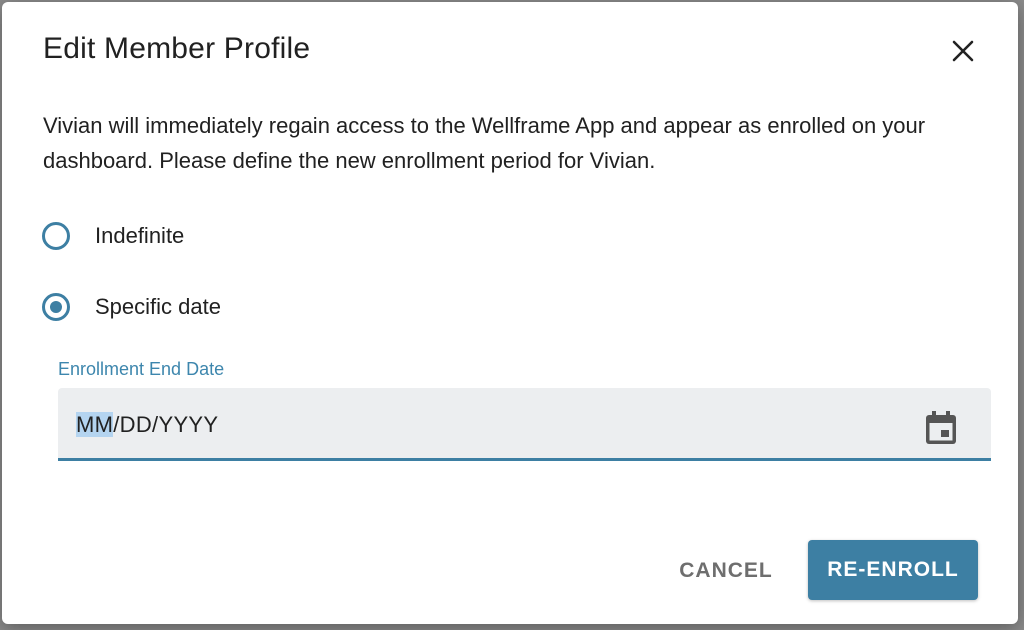 The height and width of the screenshot is (630, 1024). What do you see at coordinates (158, 306) in the screenshot?
I see `radio-label-specific-date: Specific date` at bounding box center [158, 306].